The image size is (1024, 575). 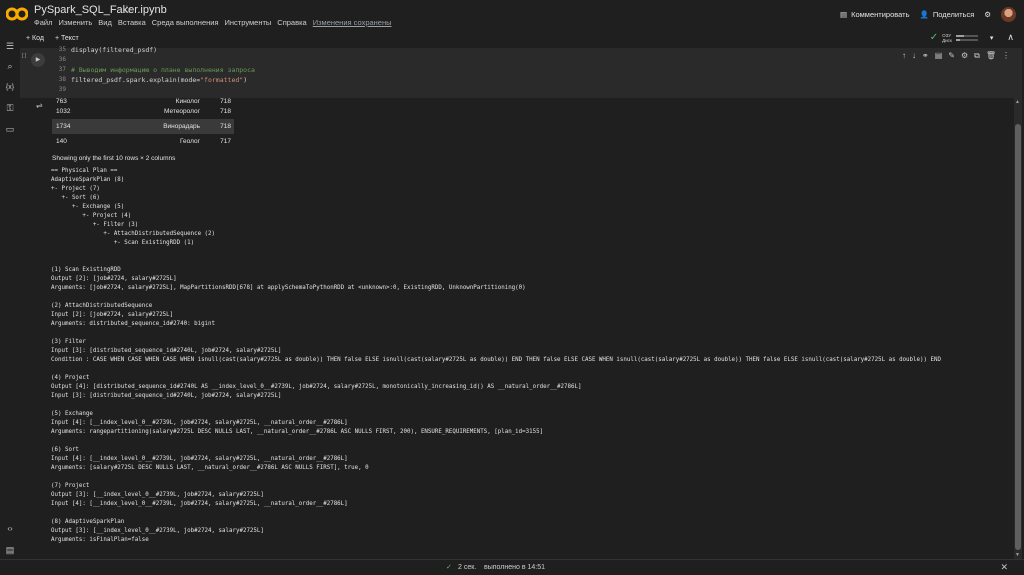 What do you see at coordinates (1018, 337) in the screenshot?
I see `scrollbar-thumb` at bounding box center [1018, 337].